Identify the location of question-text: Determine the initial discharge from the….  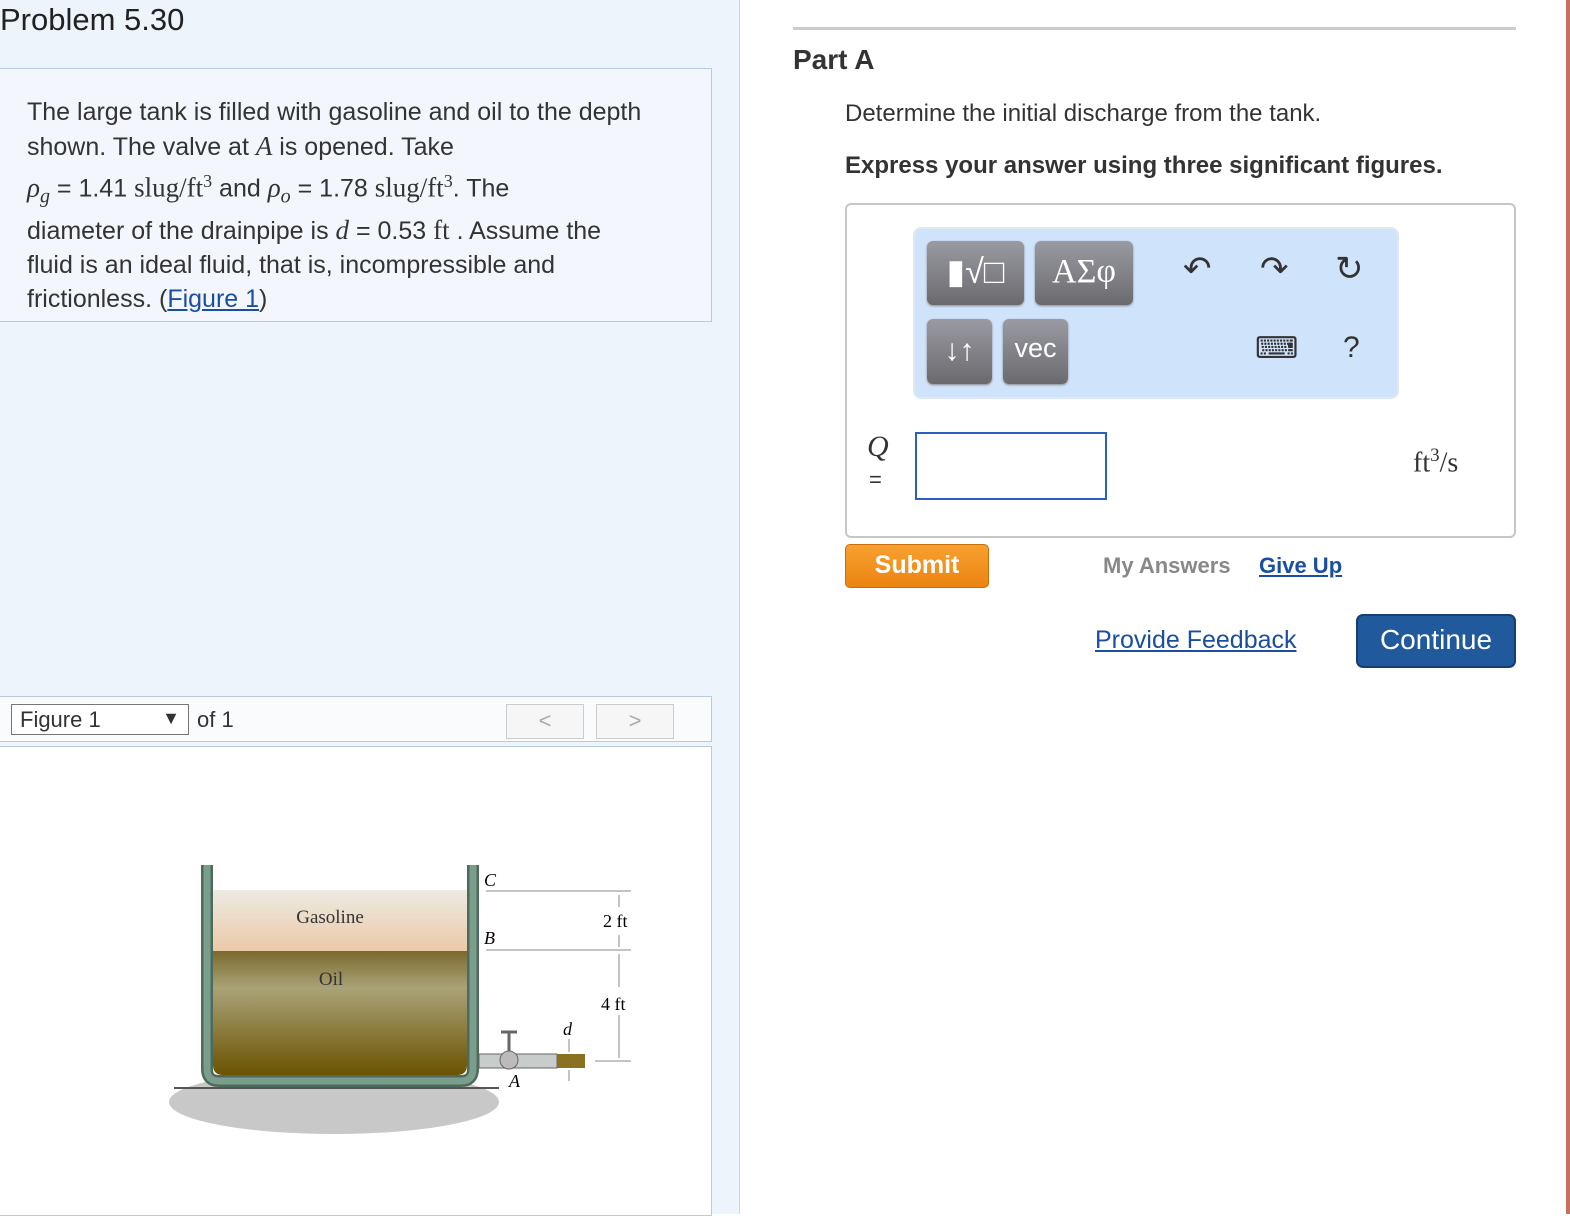
(1083, 113).